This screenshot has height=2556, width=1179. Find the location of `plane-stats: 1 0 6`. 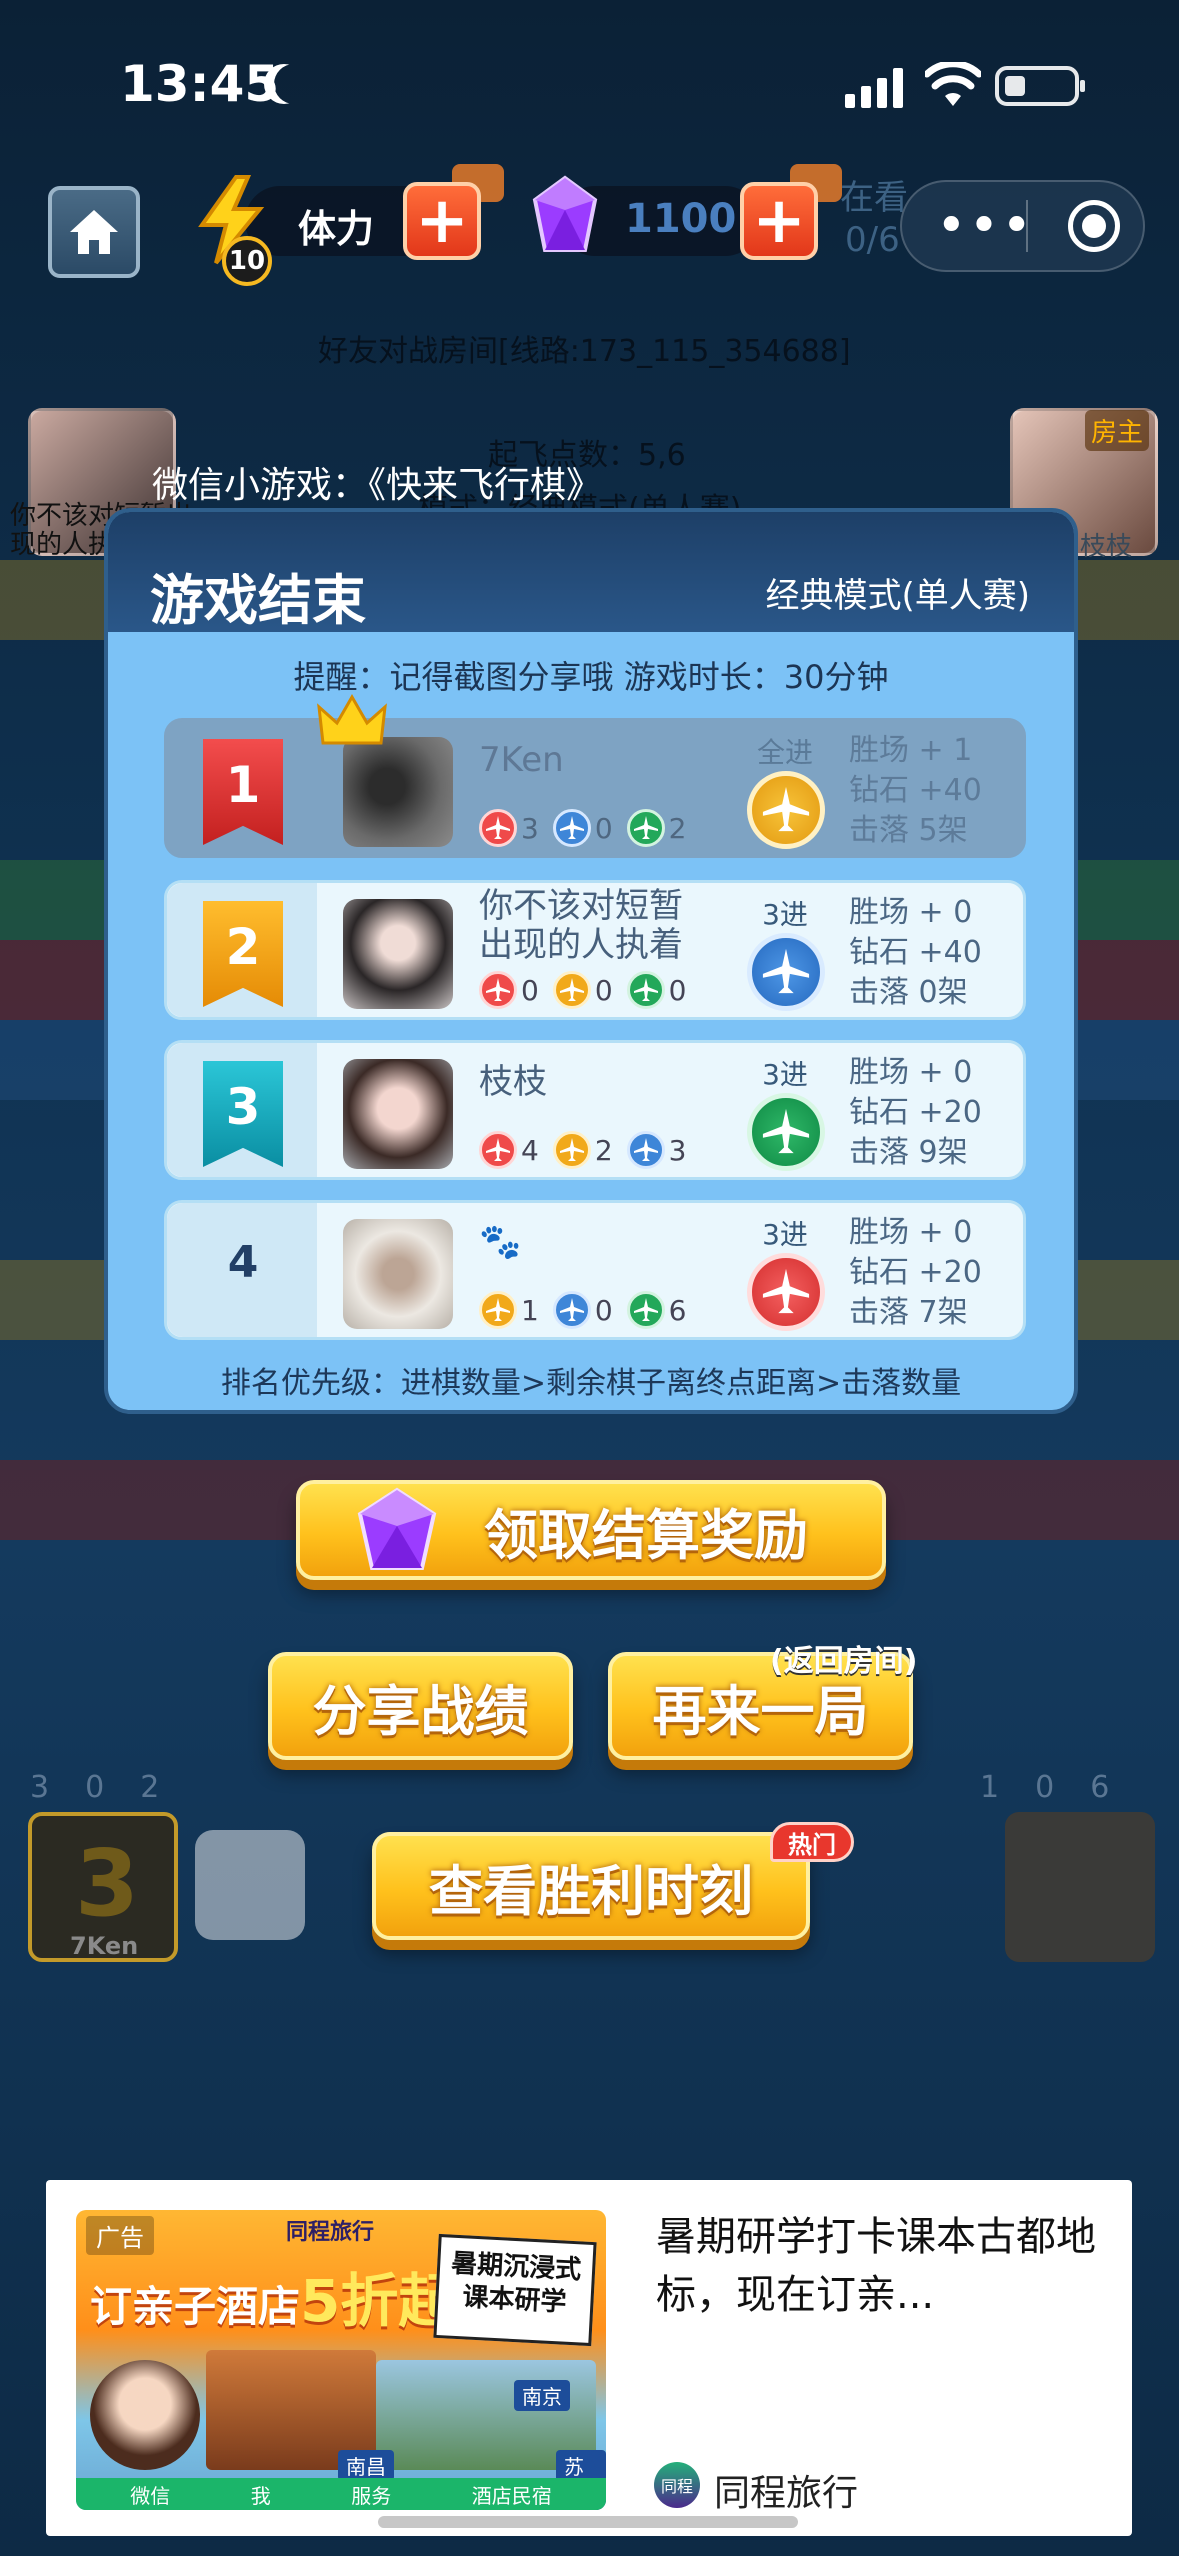

plane-stats: 1 0 6 is located at coordinates (582, 1310).